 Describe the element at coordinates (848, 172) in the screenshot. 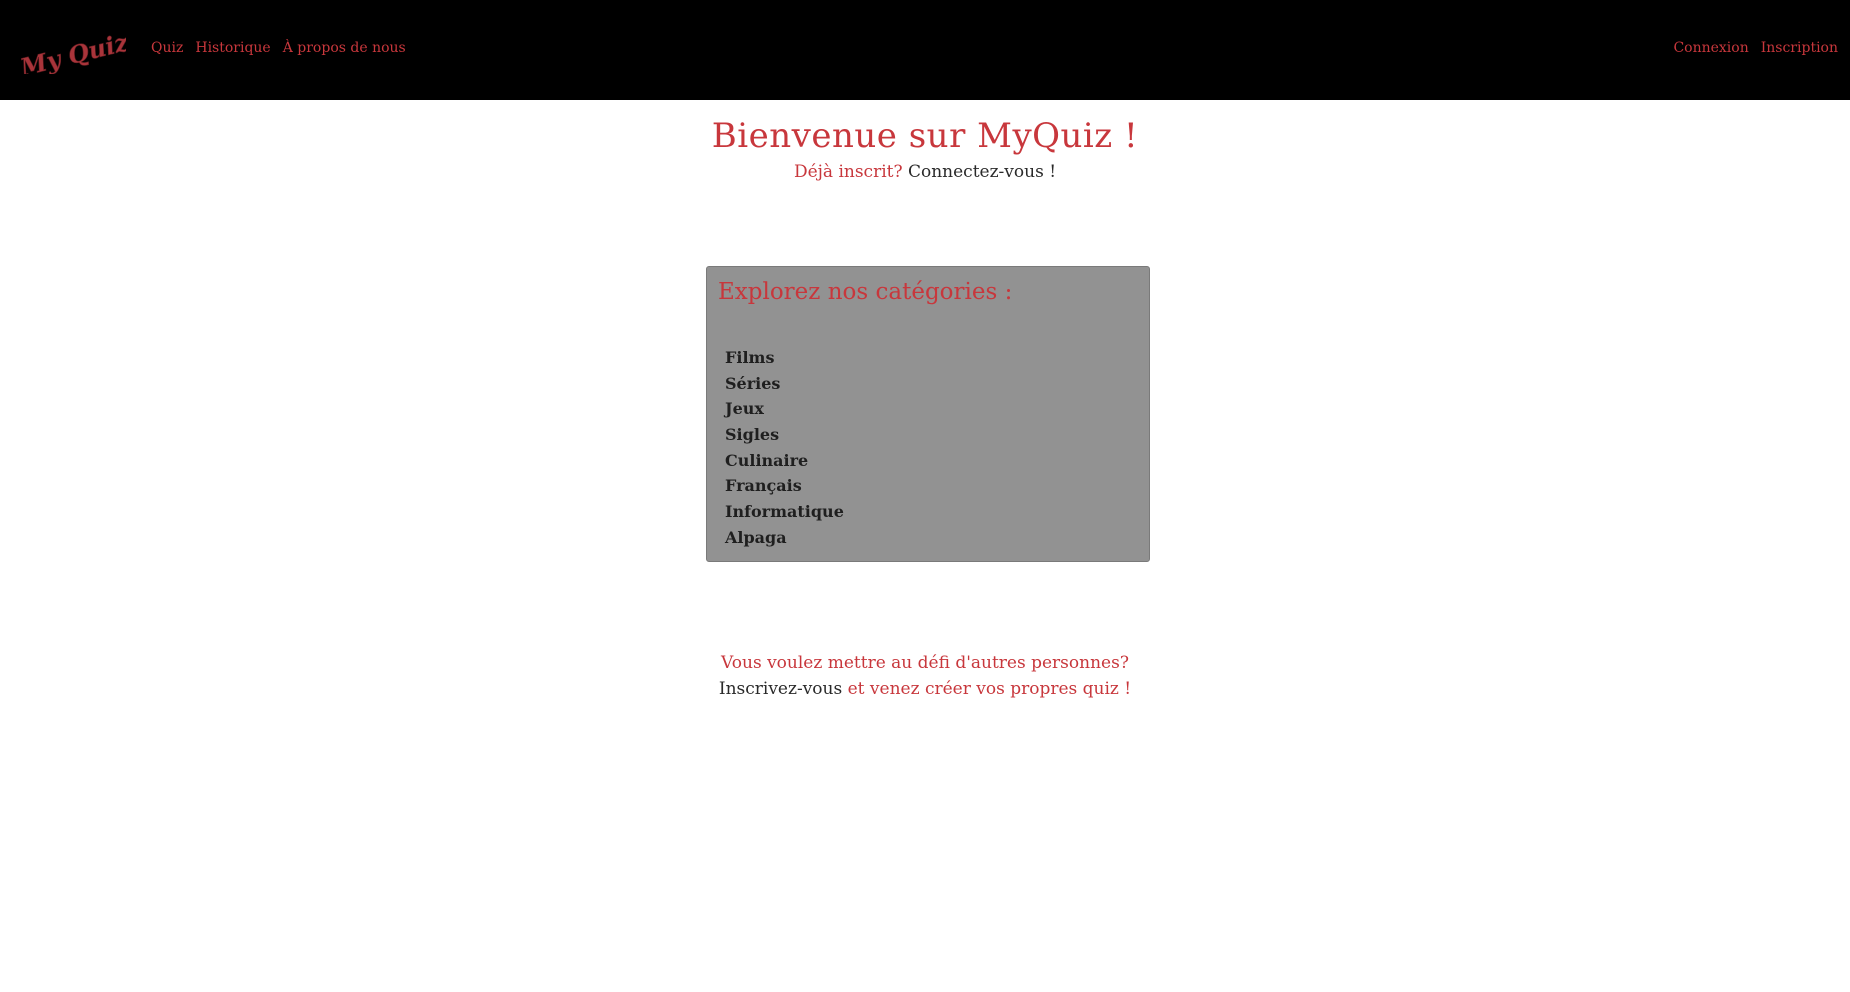

I see `already-registered-text: Déjà inscrit?` at that location.